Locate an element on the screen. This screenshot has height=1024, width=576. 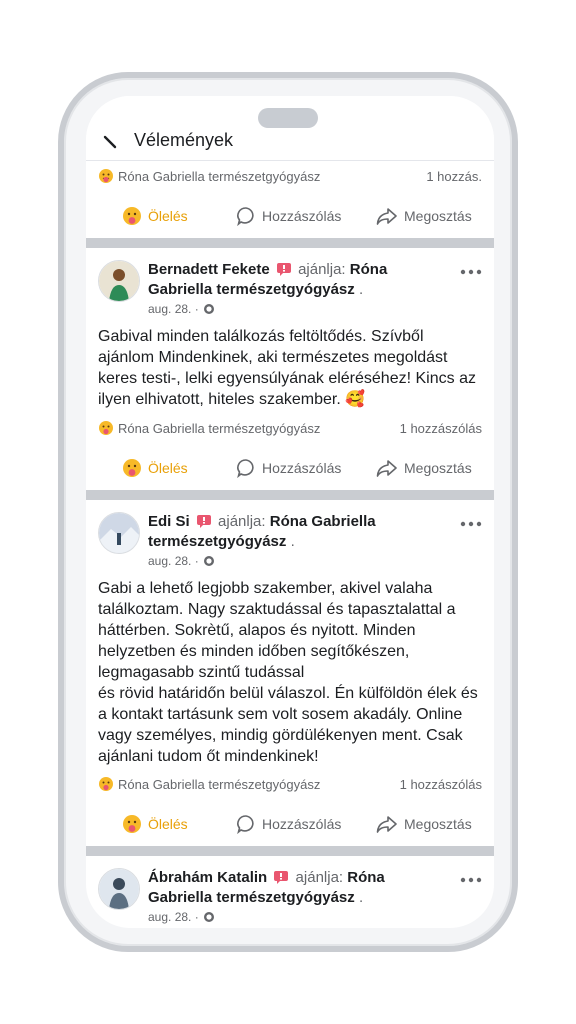
author-name: Edi Si is located at coordinates (169, 521).